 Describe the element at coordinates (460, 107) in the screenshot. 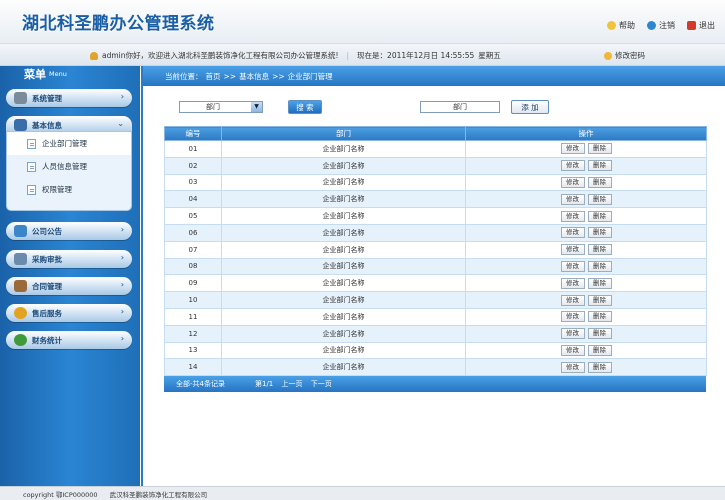

I see `department-input: 部门` at that location.